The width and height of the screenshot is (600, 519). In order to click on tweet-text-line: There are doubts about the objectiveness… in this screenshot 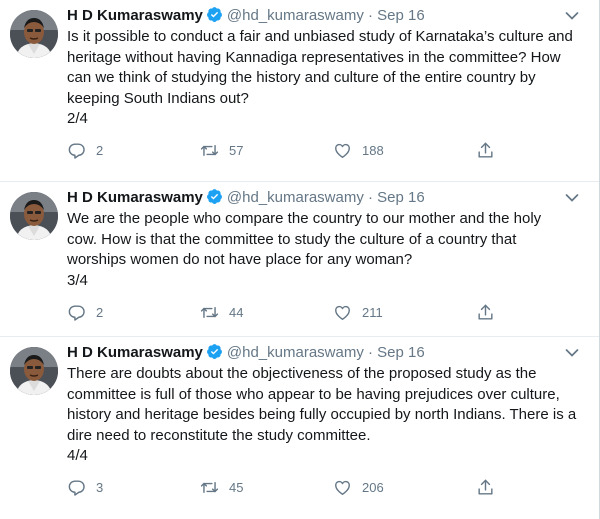, I will do `click(302, 373)`.